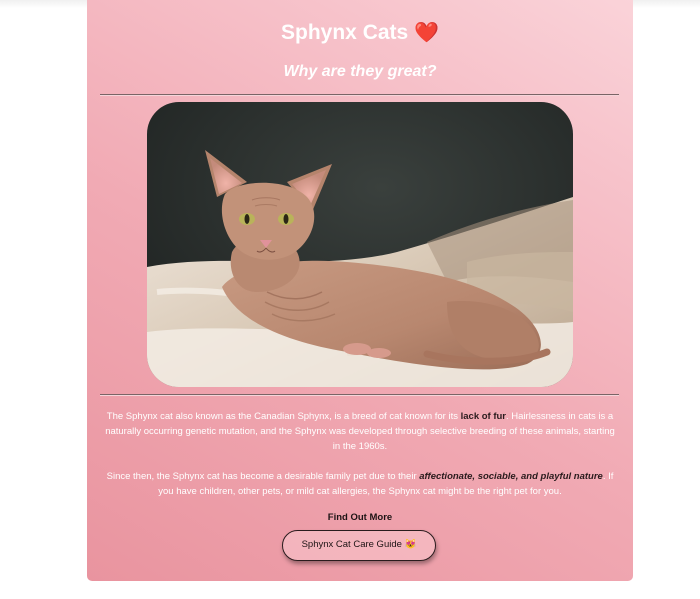  Describe the element at coordinates (360, 517) in the screenshot. I see `find-out-more-heading: Find Out More` at that location.